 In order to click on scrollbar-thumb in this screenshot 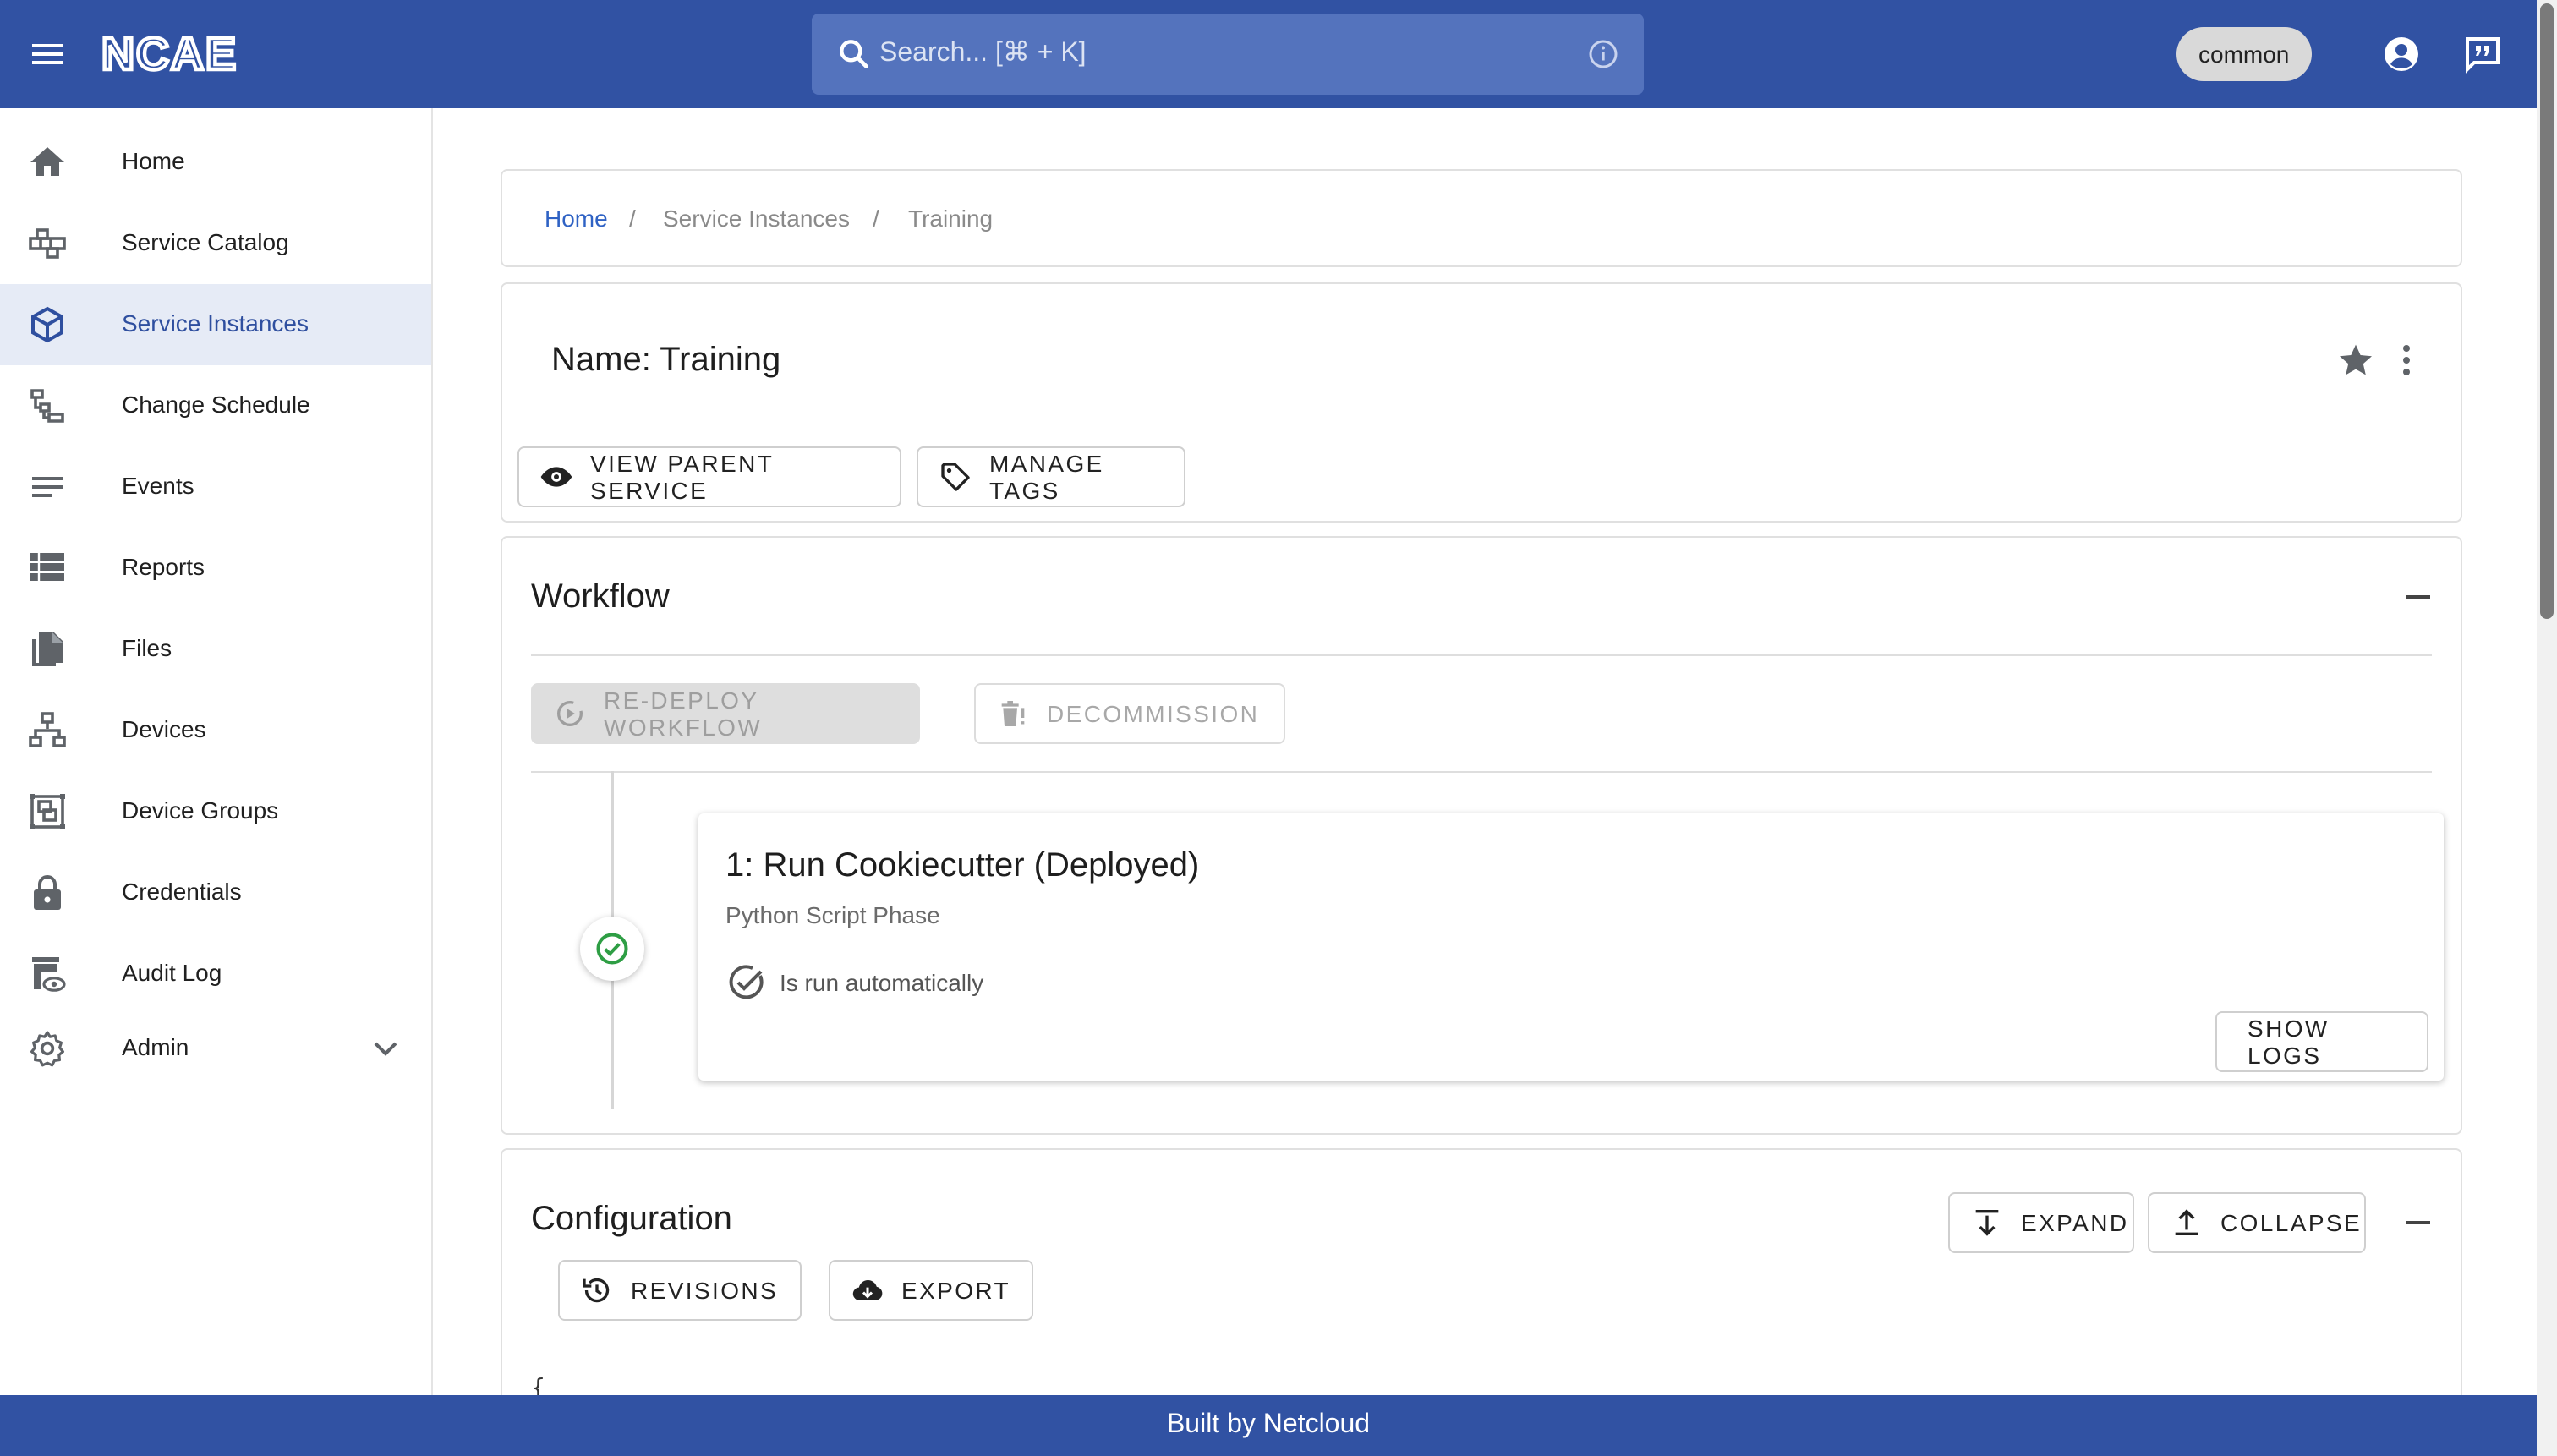, I will do `click(2547, 311)`.